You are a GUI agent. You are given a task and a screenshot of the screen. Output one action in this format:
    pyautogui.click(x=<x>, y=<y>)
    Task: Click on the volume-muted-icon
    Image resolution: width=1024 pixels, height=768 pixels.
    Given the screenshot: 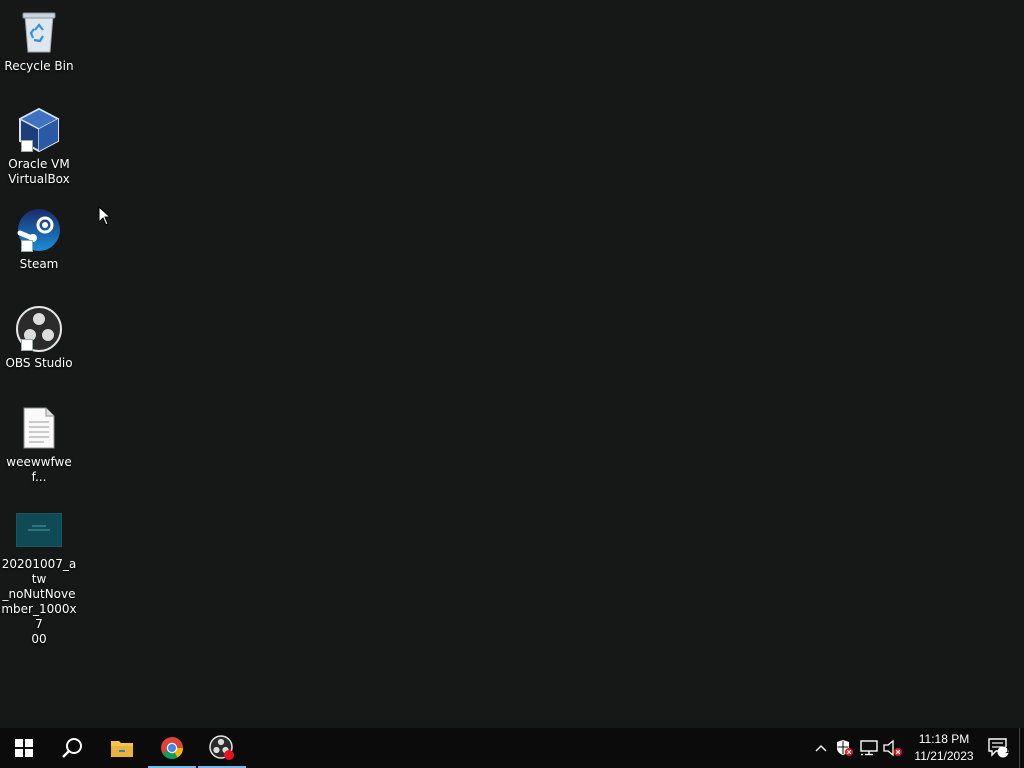 What is the action you would take?
    pyautogui.click(x=892, y=748)
    